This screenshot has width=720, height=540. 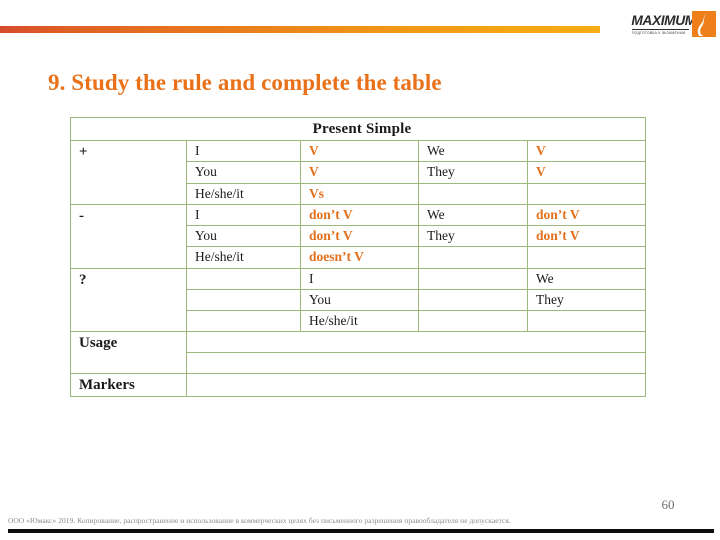 I want to click on header-accent-rule, so click(x=300, y=29).